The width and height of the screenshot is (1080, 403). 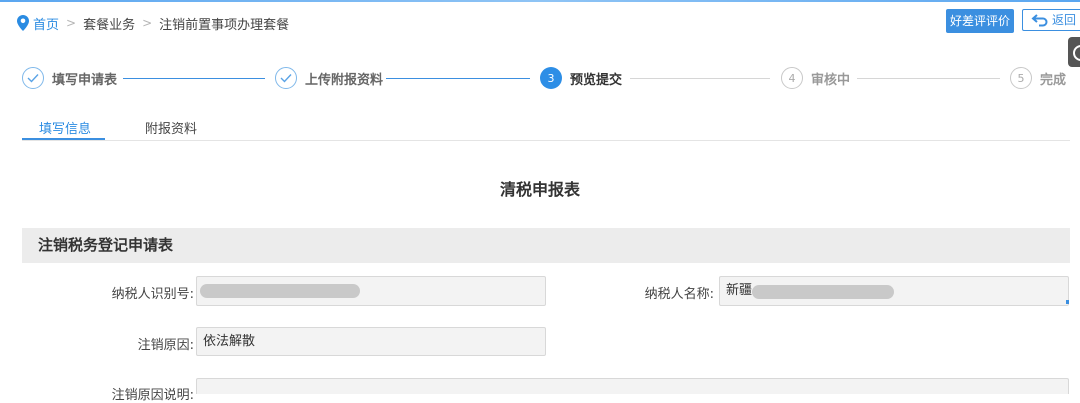 What do you see at coordinates (739, 290) in the screenshot?
I see `taxpayer-name-value: 新疆` at bounding box center [739, 290].